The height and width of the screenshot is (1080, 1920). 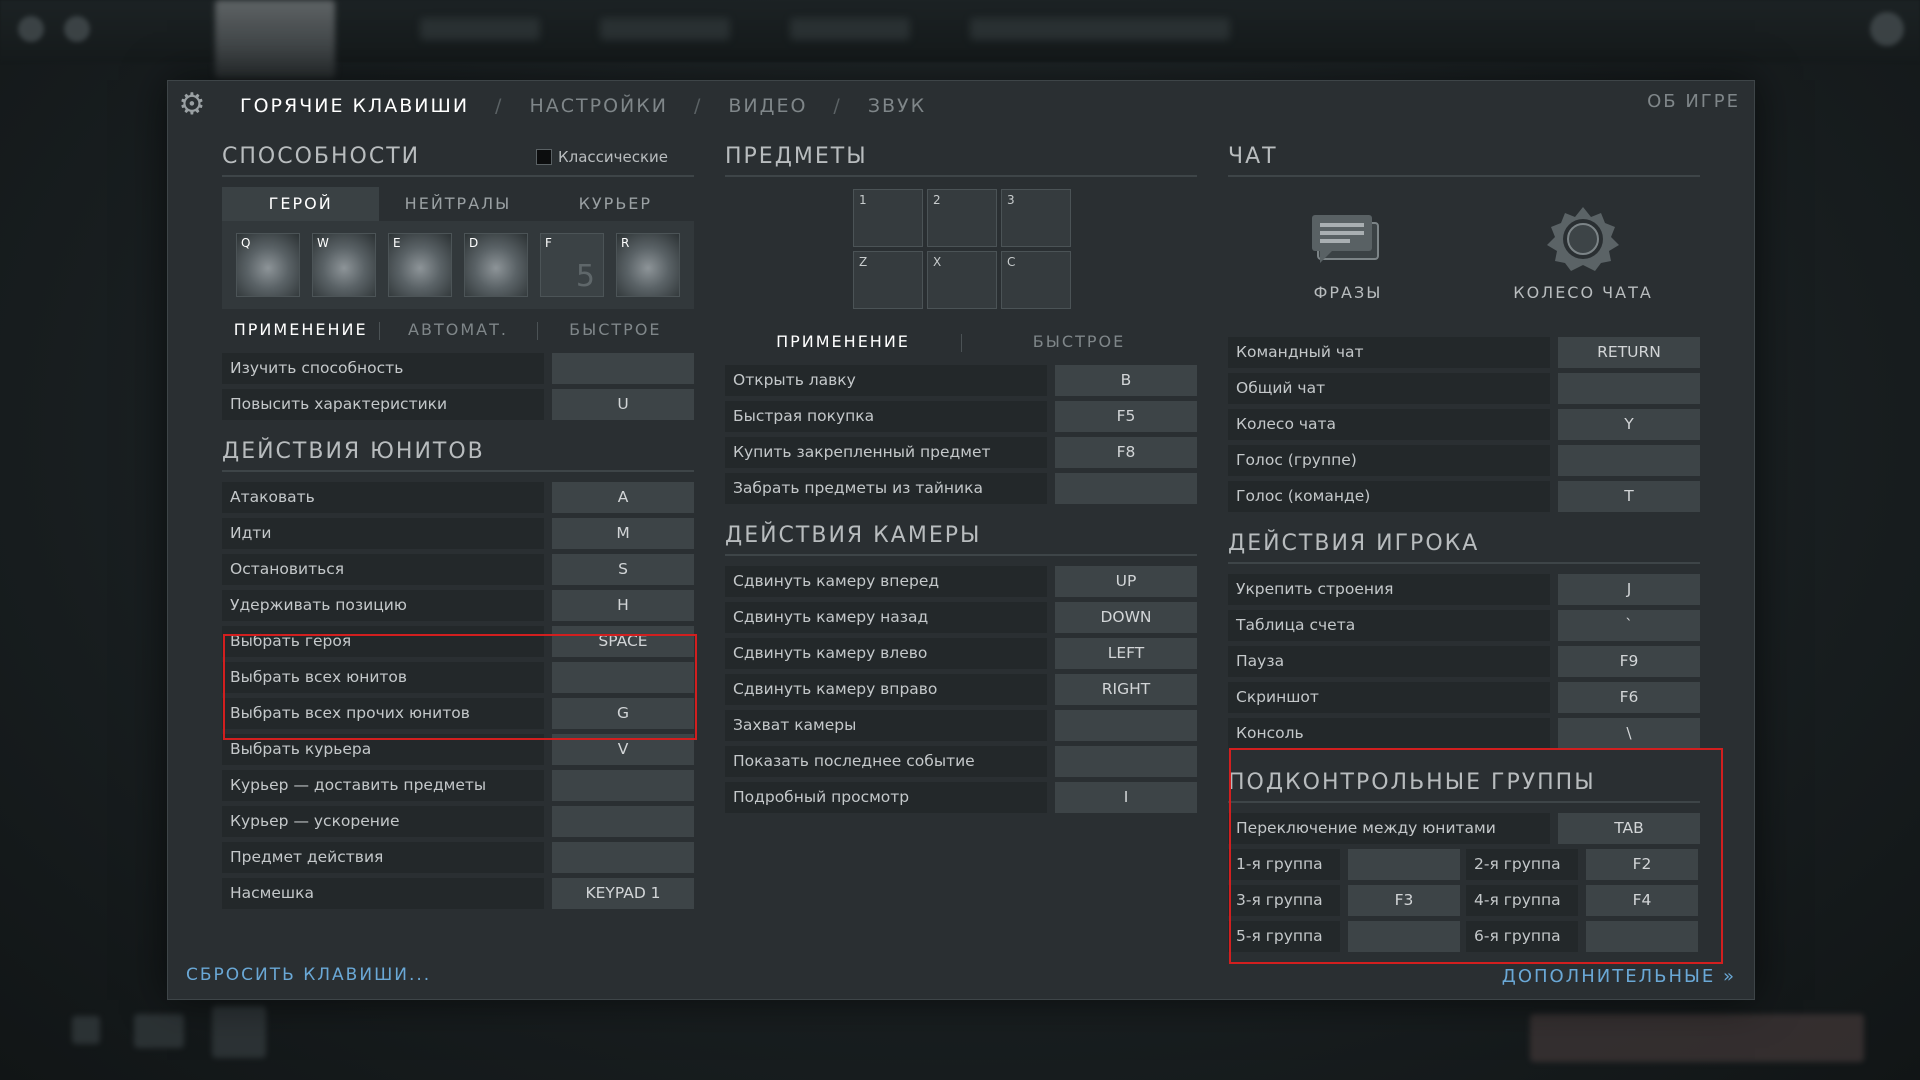 What do you see at coordinates (897, 106) in the screenshot?
I see `tab-sound: ЗВУК` at bounding box center [897, 106].